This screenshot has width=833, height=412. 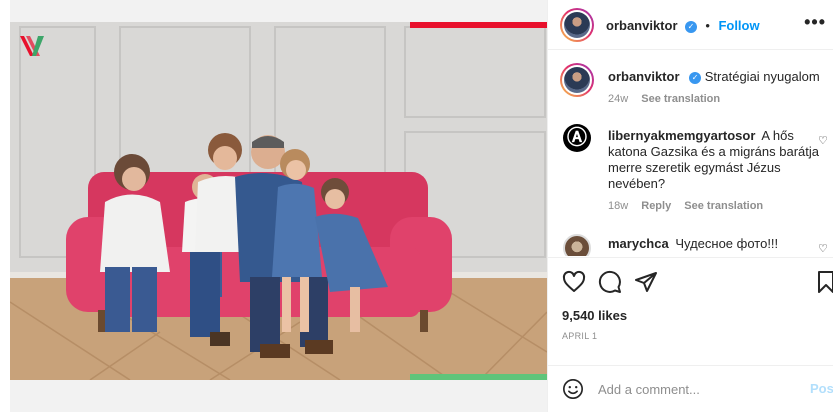 What do you see at coordinates (5, 206) in the screenshot?
I see `page-left-edge` at bounding box center [5, 206].